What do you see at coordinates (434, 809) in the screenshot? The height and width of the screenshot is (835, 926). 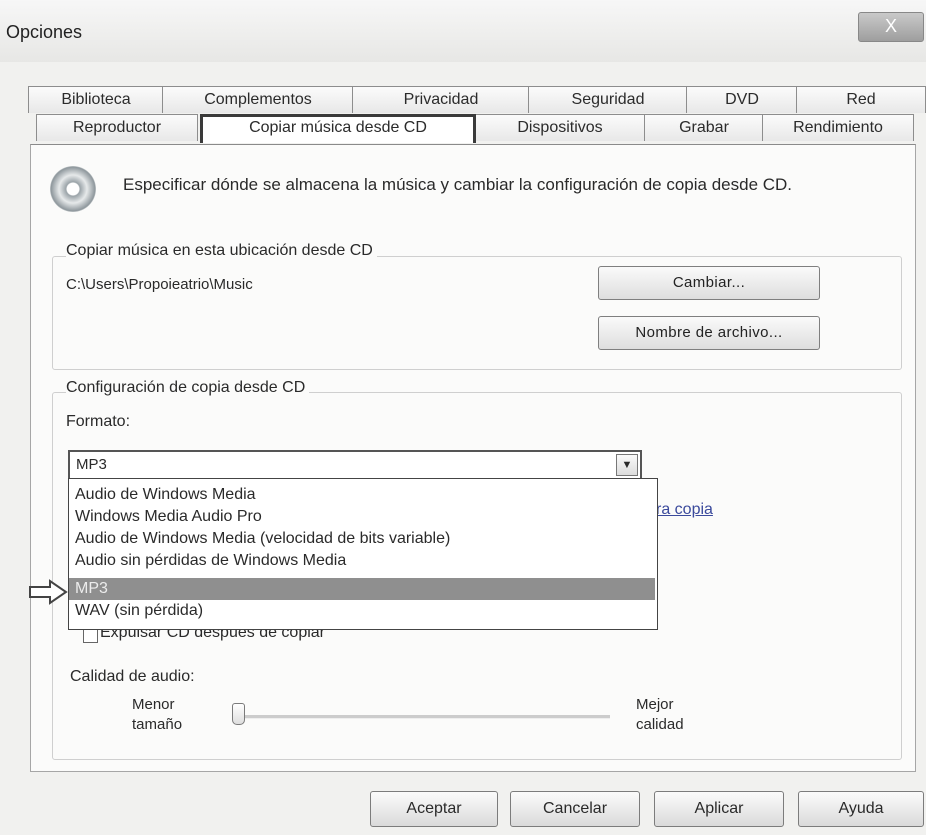 I see `ok-button: Aceptar` at bounding box center [434, 809].